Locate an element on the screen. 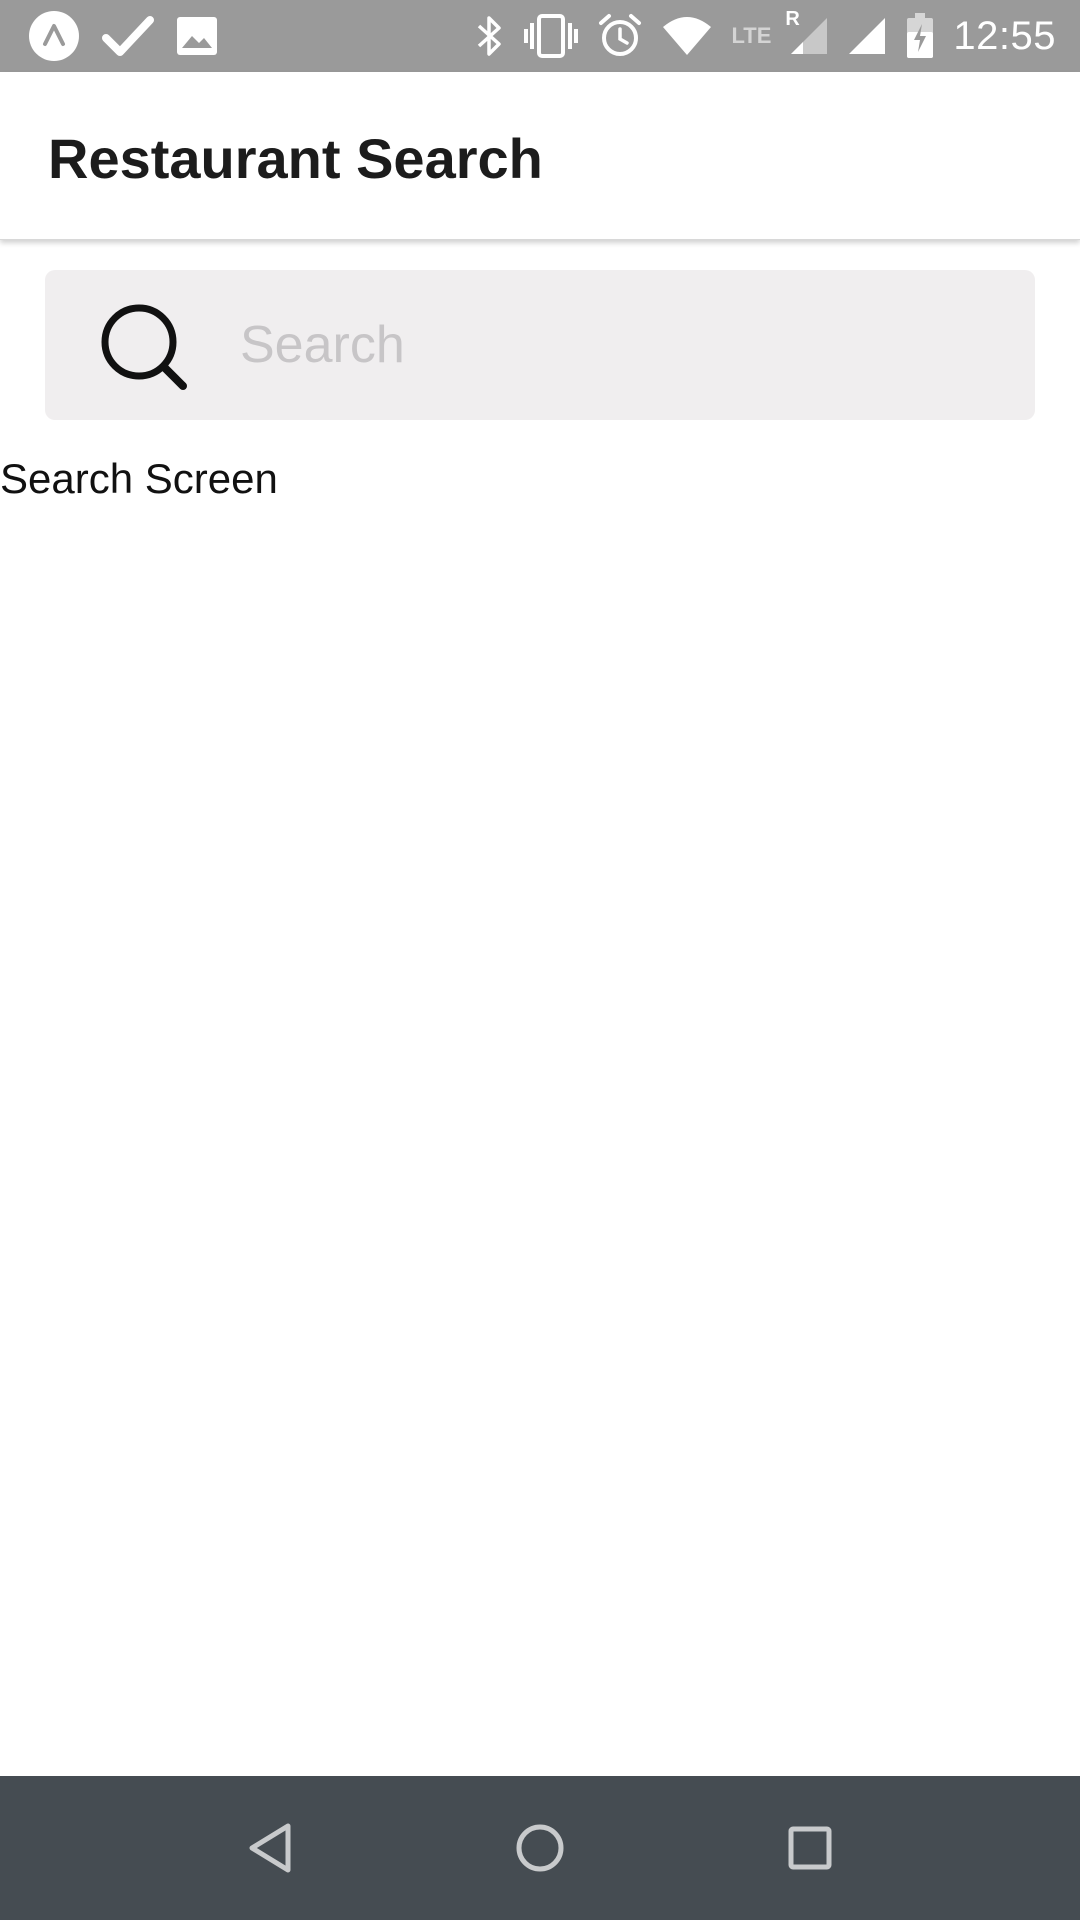 The image size is (1080, 1920). page-title: Restaurant Search is located at coordinates (295, 158).